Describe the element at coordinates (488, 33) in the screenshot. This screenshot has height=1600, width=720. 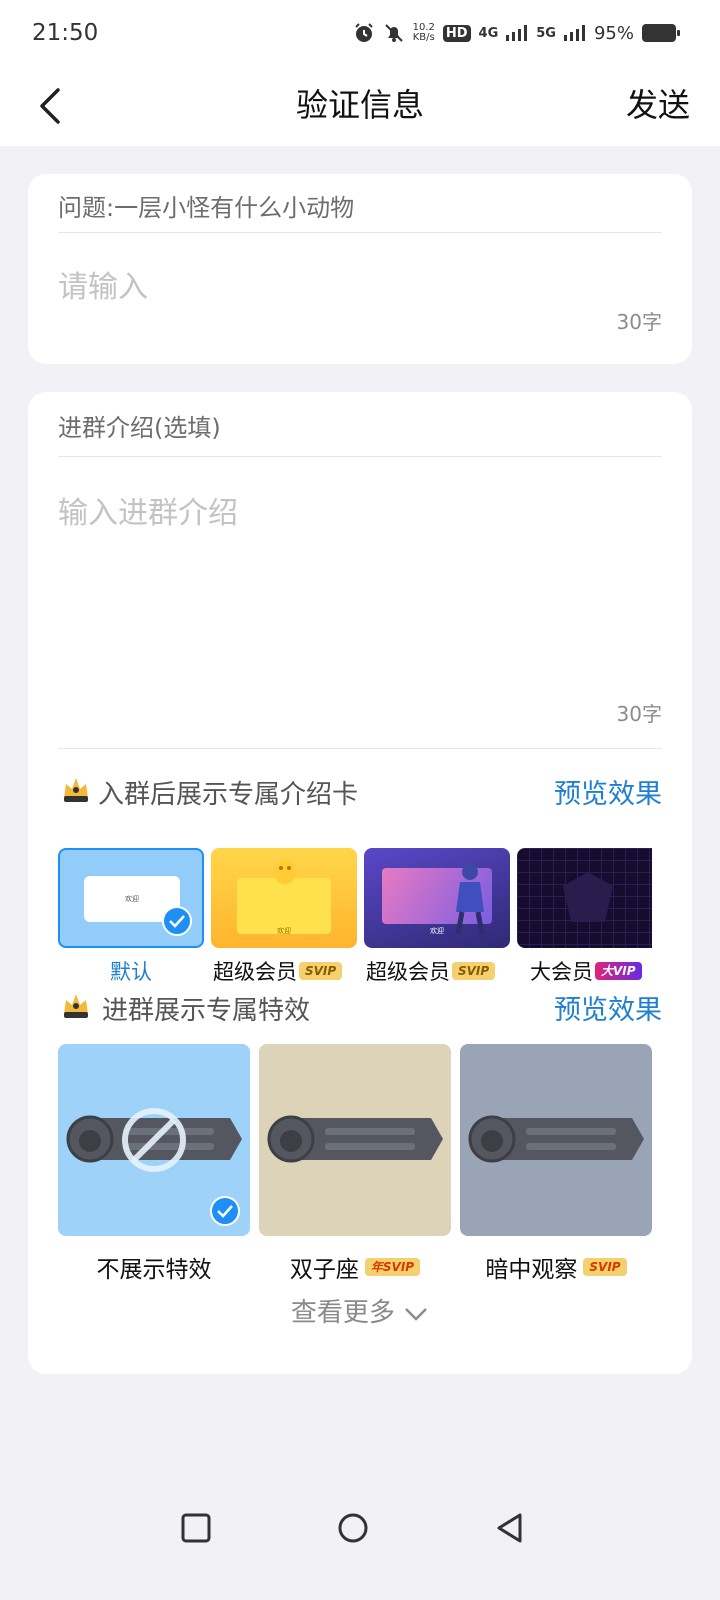
I see `signal-sim1: 4G` at that location.